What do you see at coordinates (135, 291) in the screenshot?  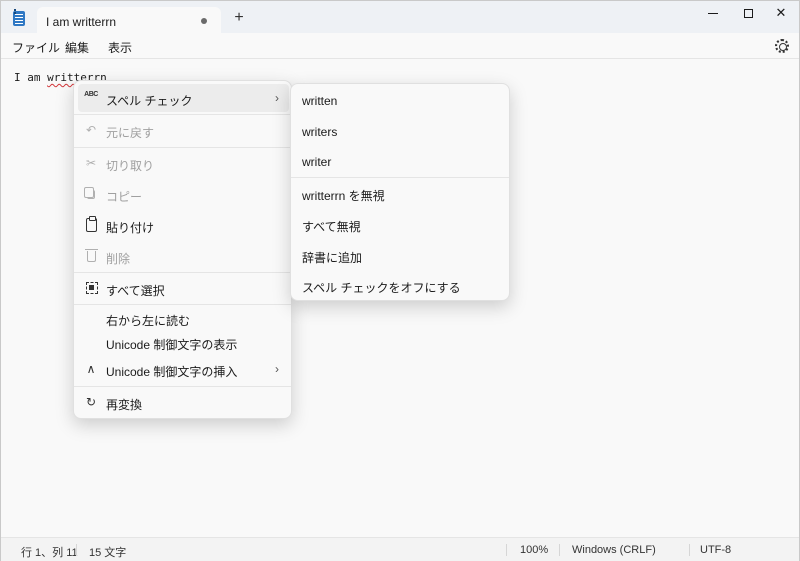 I see `menu-select-all-label: すべて選択` at bounding box center [135, 291].